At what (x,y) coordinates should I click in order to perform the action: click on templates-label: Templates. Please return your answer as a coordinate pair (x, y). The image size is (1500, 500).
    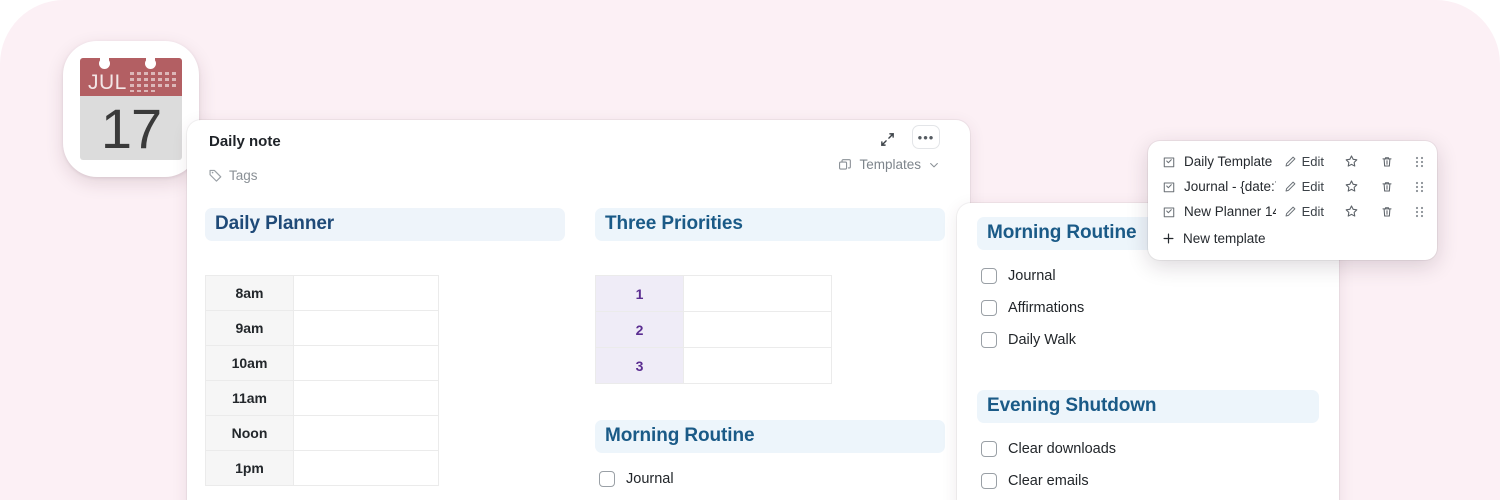
    Looking at the image, I should click on (890, 164).